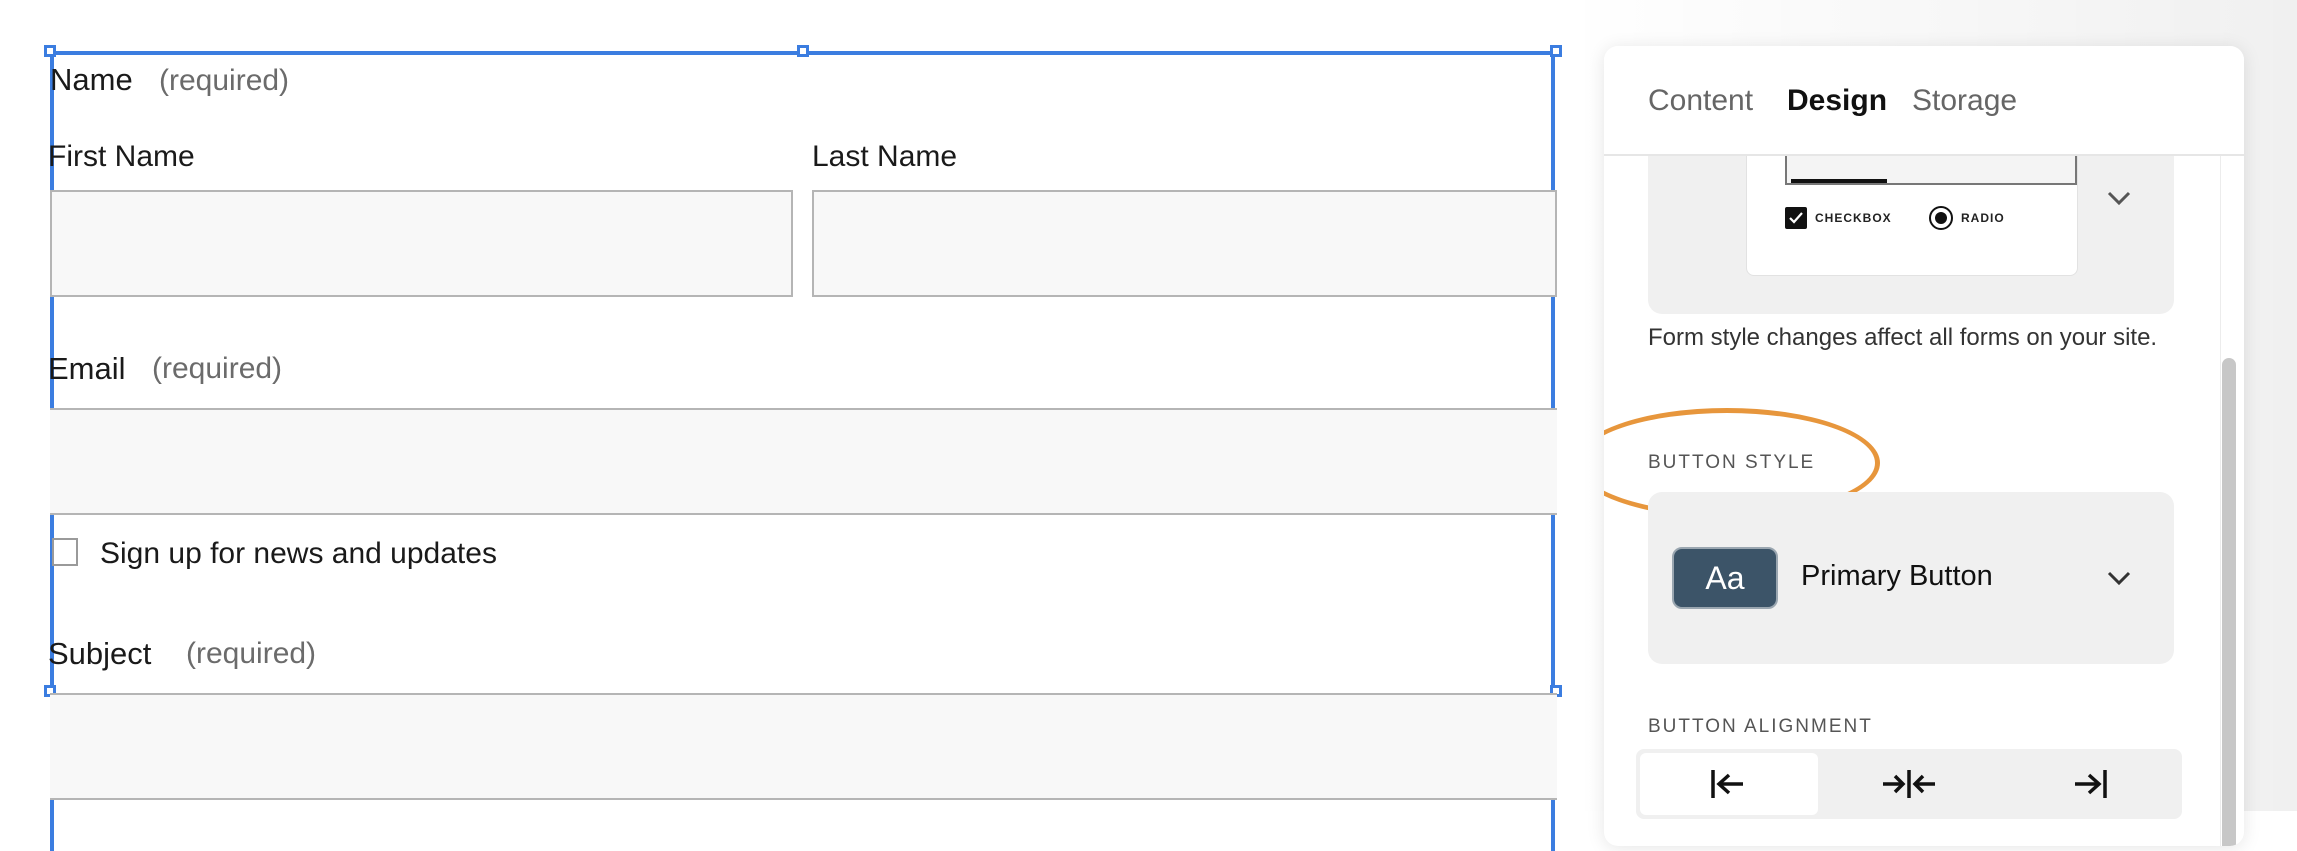  Describe the element at coordinates (1184, 243) in the screenshot. I see `last-name-field` at that location.